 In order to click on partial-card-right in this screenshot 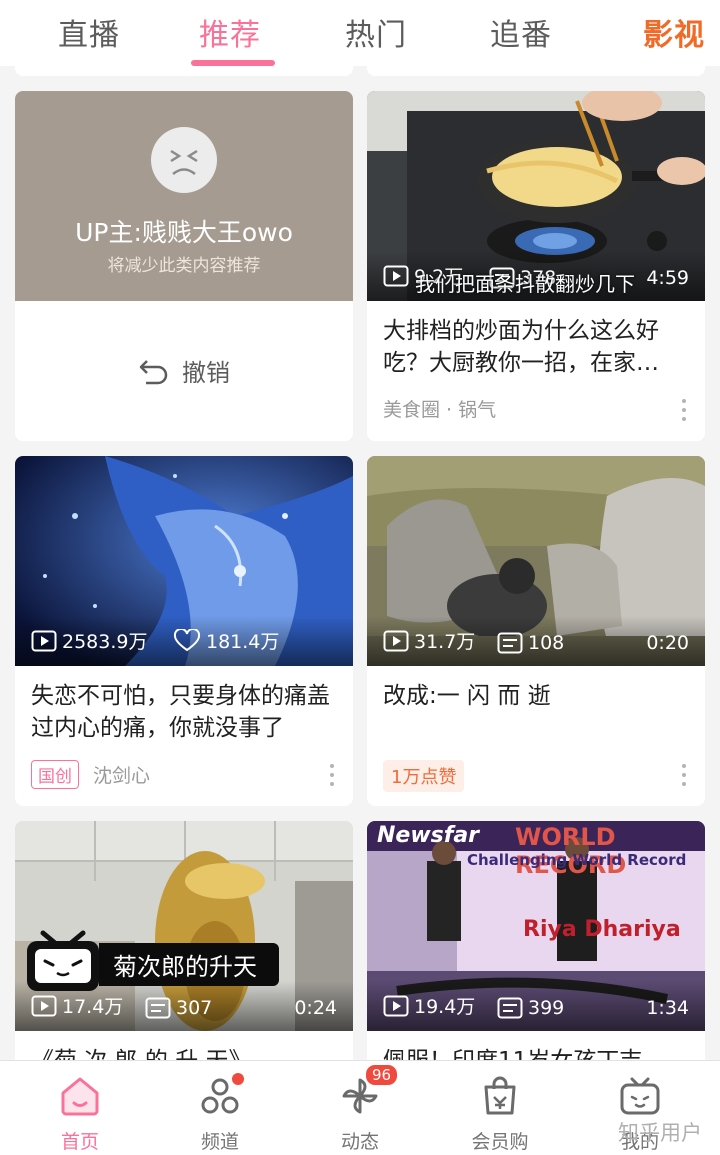, I will do `click(536, 71)`.